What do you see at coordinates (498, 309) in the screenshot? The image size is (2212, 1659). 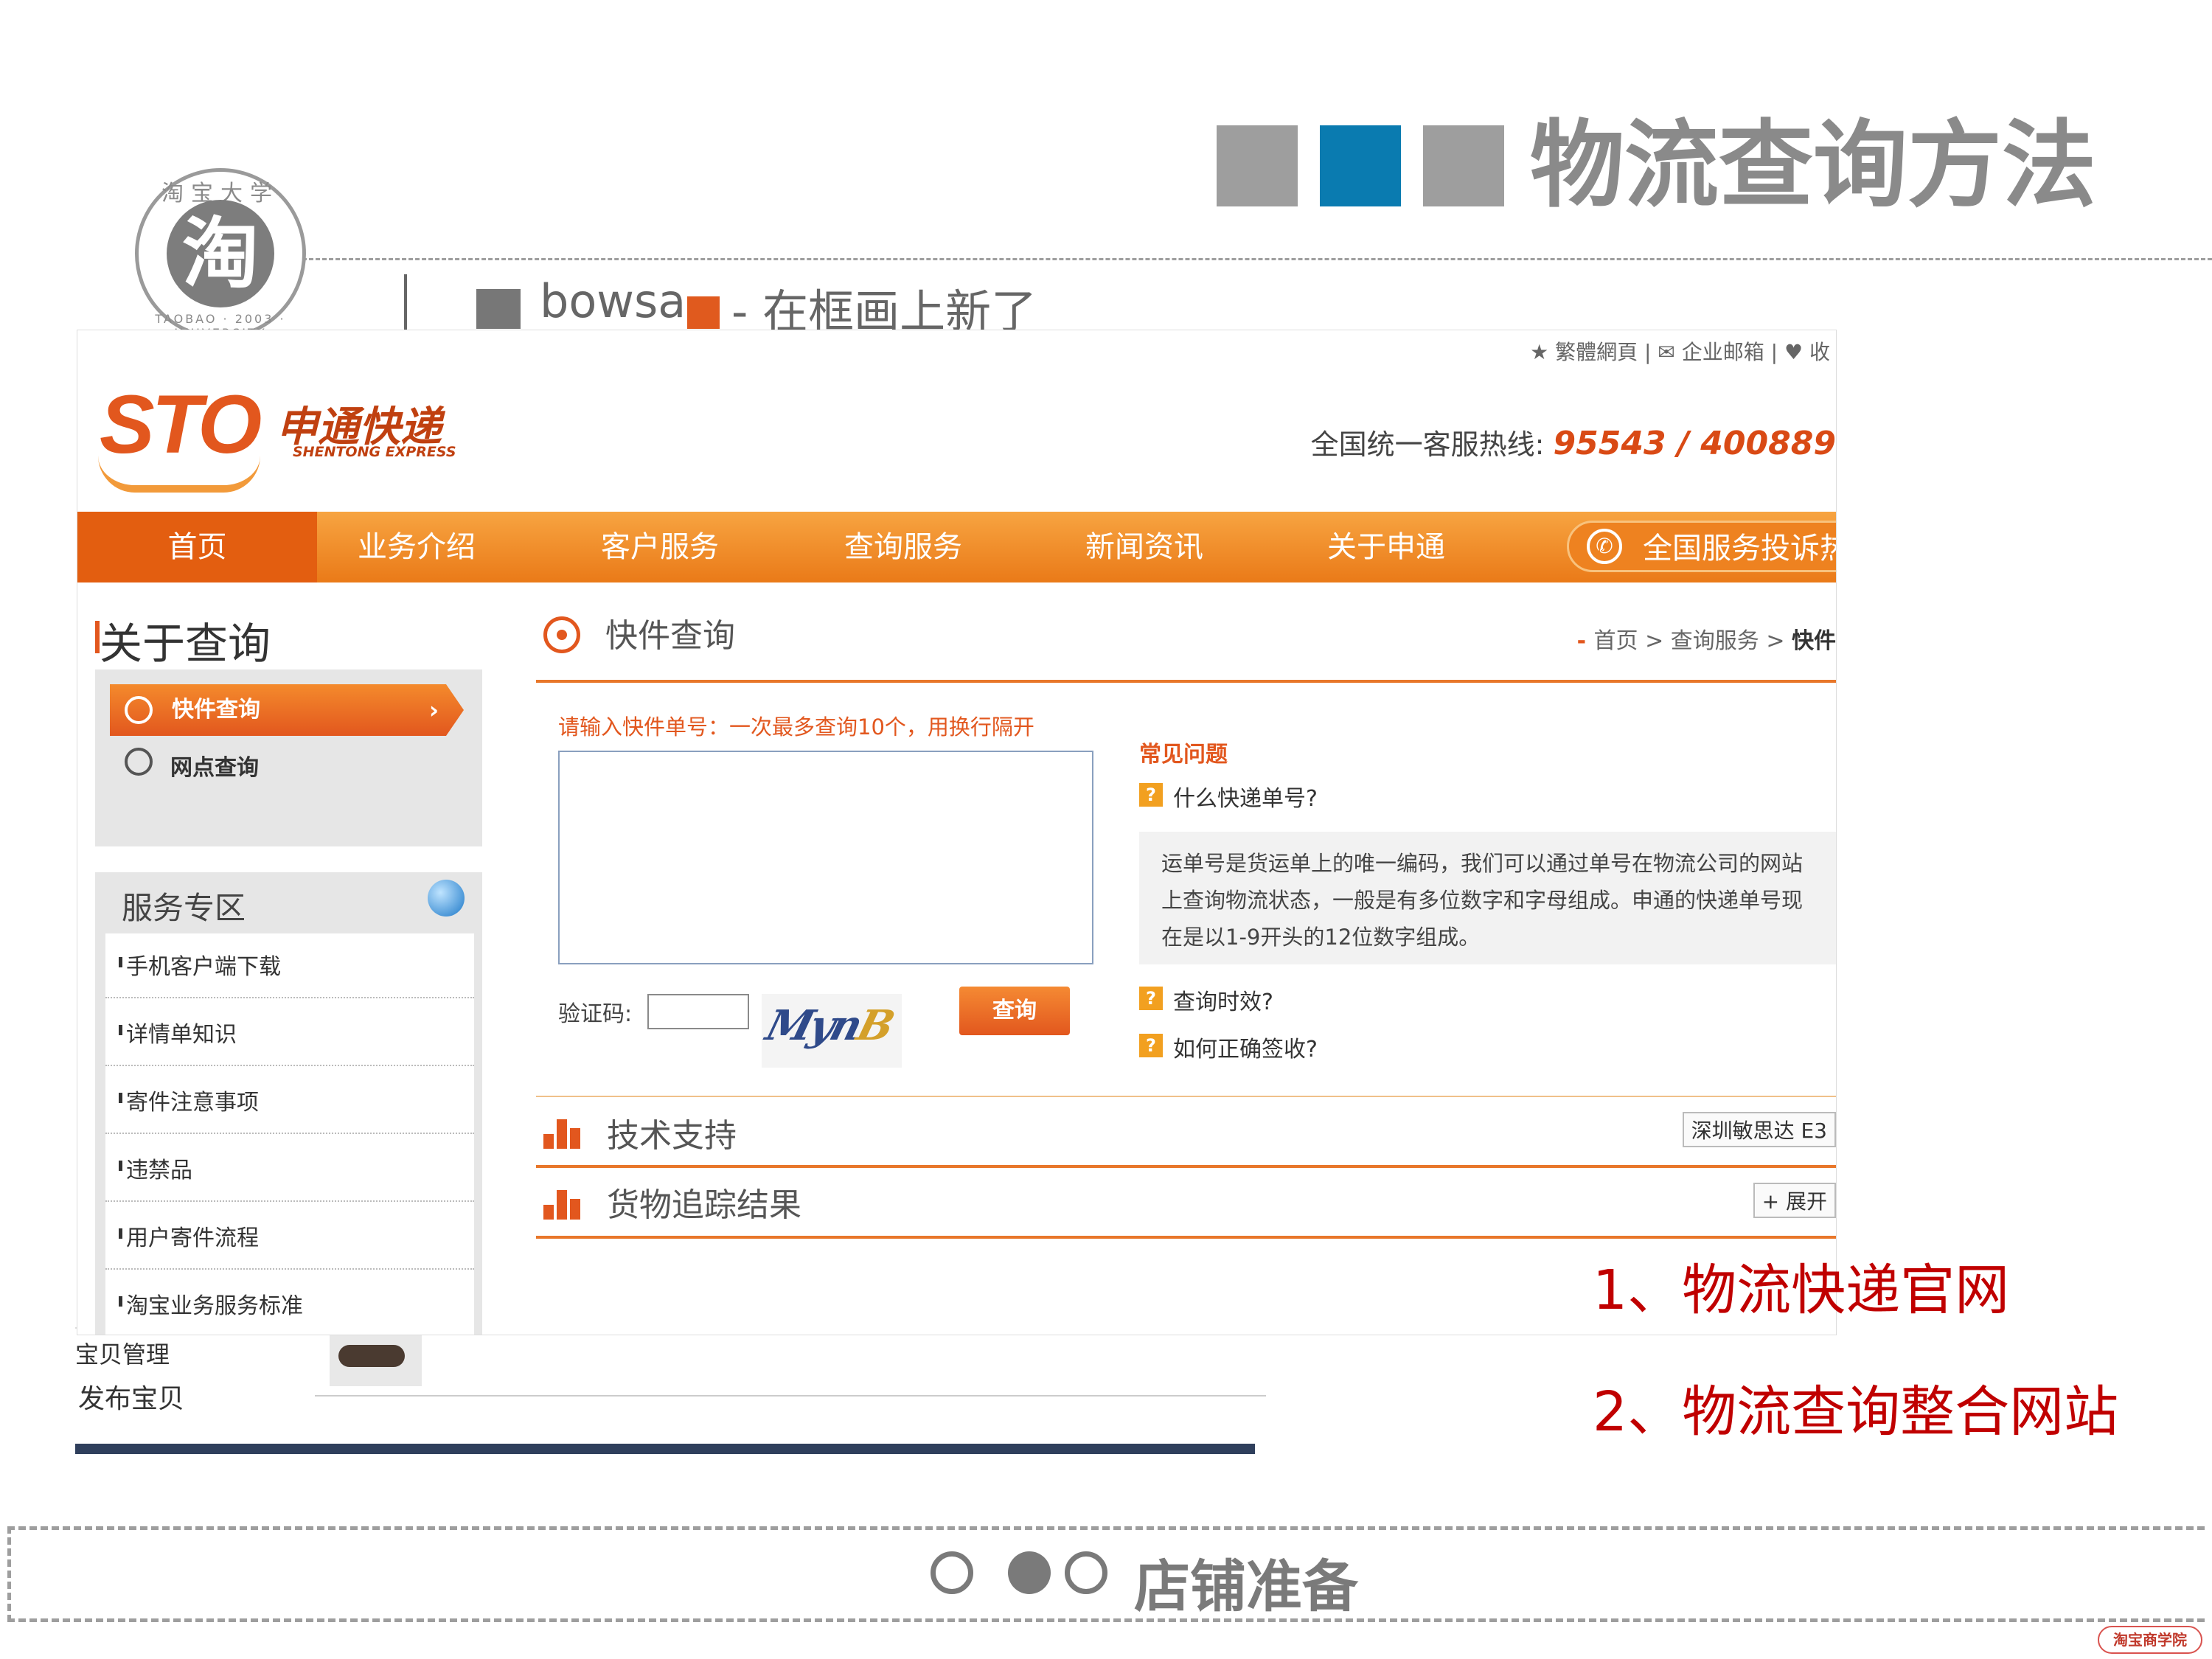 I see `avatar` at bounding box center [498, 309].